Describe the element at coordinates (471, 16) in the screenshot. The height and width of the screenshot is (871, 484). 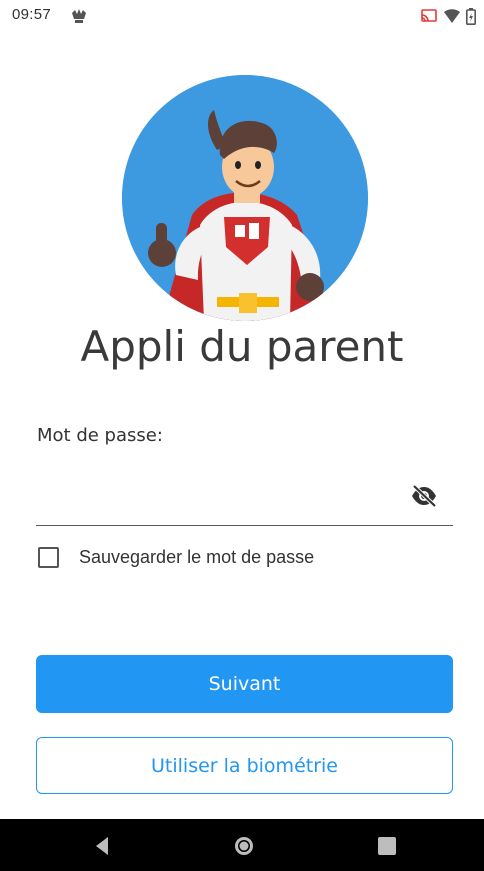
I see `battery-icon` at that location.